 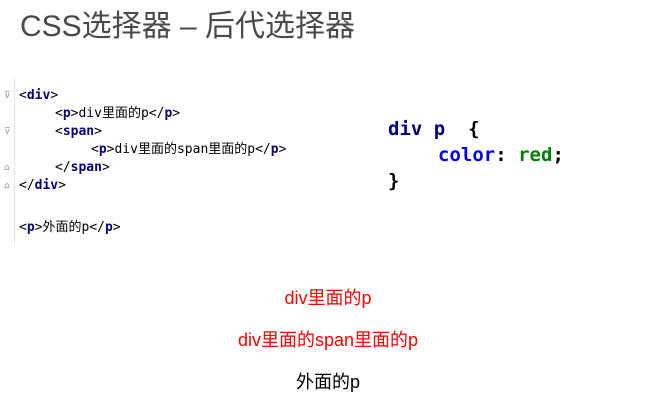 What do you see at coordinates (535, 155) in the screenshot?
I see `css-value: red` at bounding box center [535, 155].